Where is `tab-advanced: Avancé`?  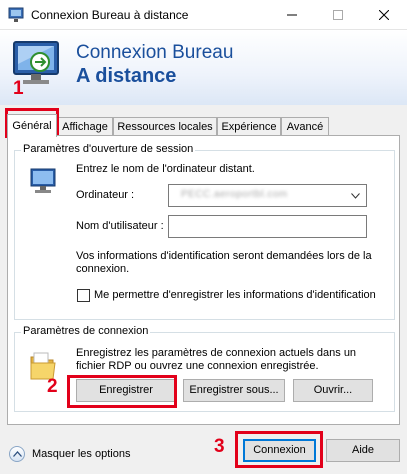
tab-advanced: Avancé is located at coordinates (305, 126).